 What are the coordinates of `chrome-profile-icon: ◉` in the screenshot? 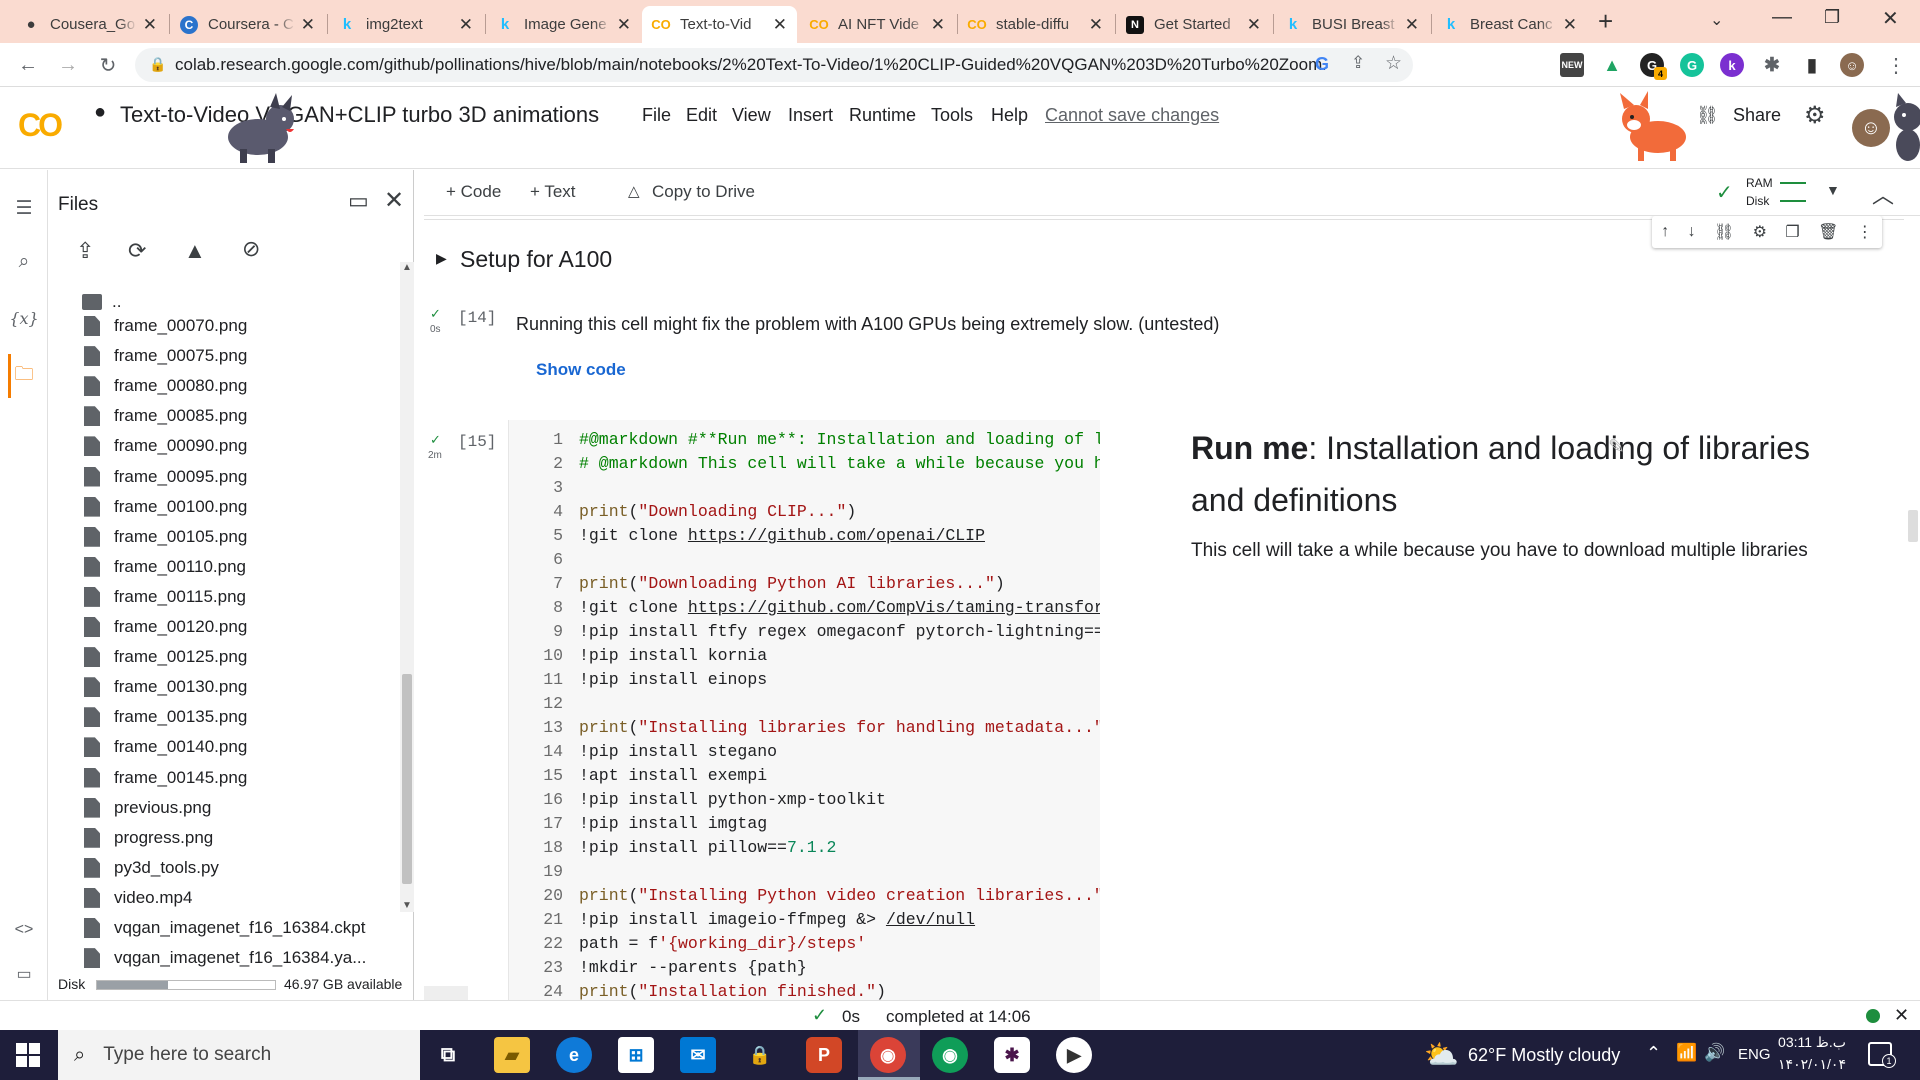 It's located at (950, 1055).